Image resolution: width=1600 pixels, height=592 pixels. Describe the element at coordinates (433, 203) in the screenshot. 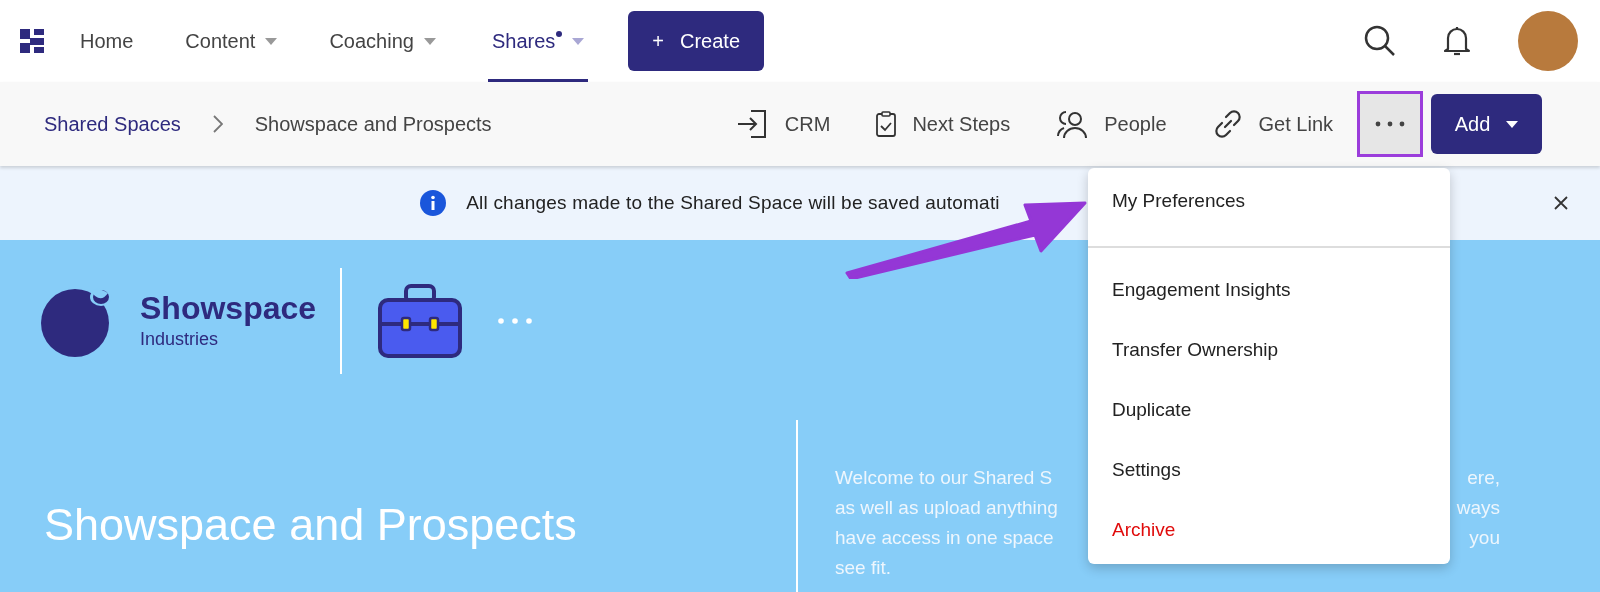

I see `info-icon` at that location.